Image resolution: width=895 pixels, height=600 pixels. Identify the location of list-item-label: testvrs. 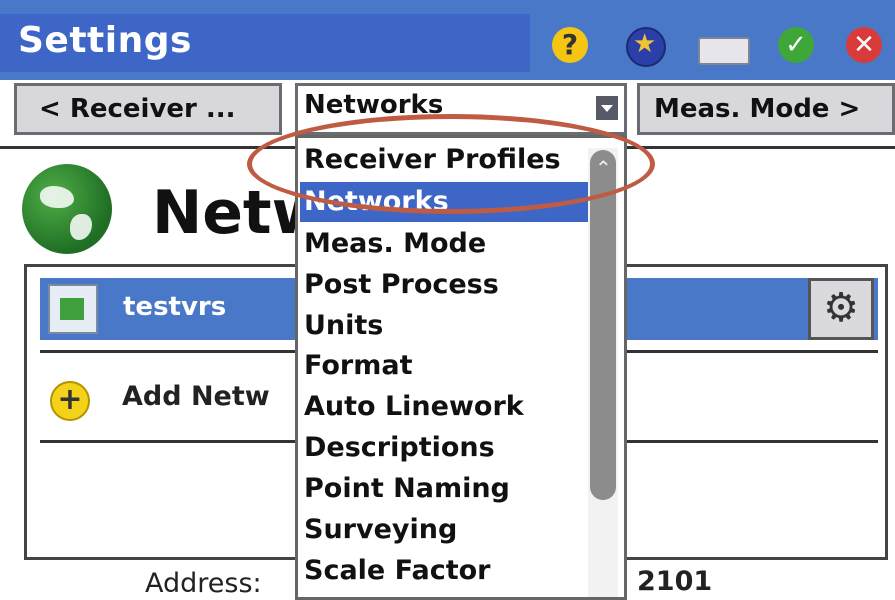
(175, 307).